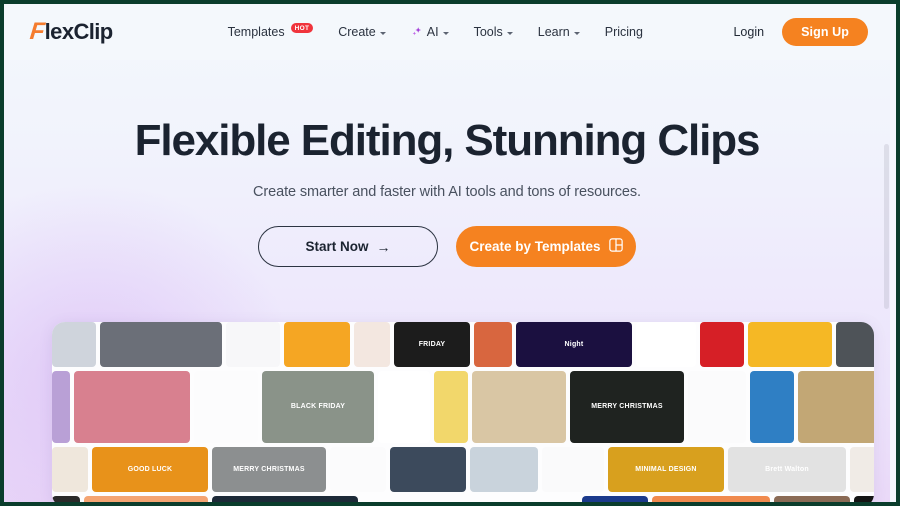  Describe the element at coordinates (256, 32) in the screenshot. I see `nav-label-templates: Templates` at that location.